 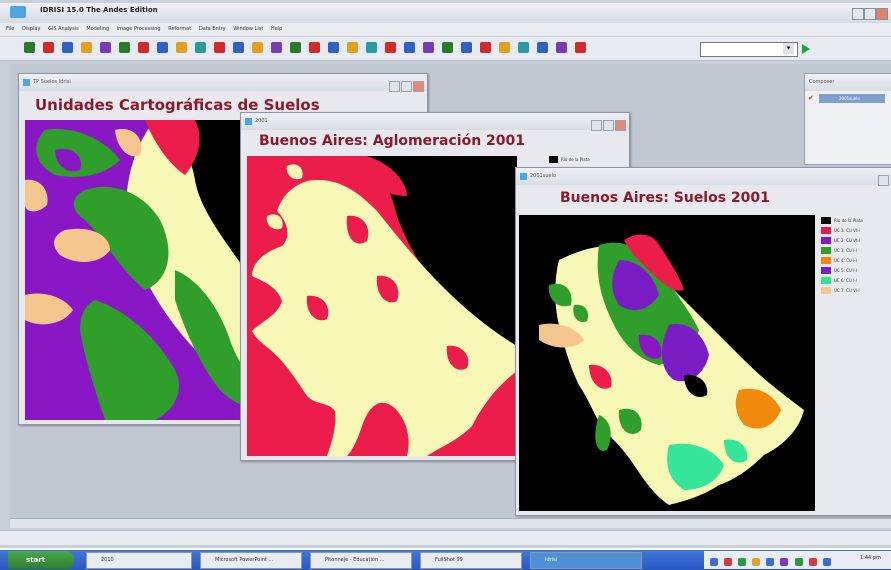 What do you see at coordinates (139, 560) in the screenshot?
I see `taskbar-item: 2010` at bounding box center [139, 560].